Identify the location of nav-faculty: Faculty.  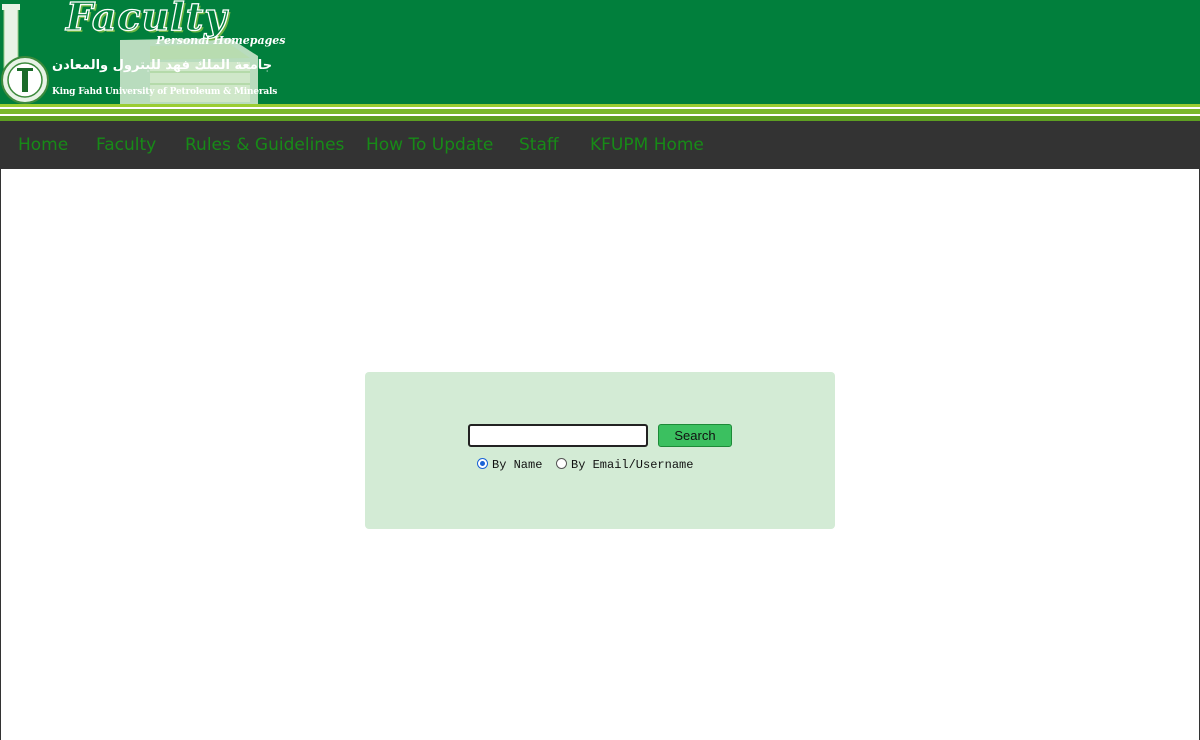
(126, 145).